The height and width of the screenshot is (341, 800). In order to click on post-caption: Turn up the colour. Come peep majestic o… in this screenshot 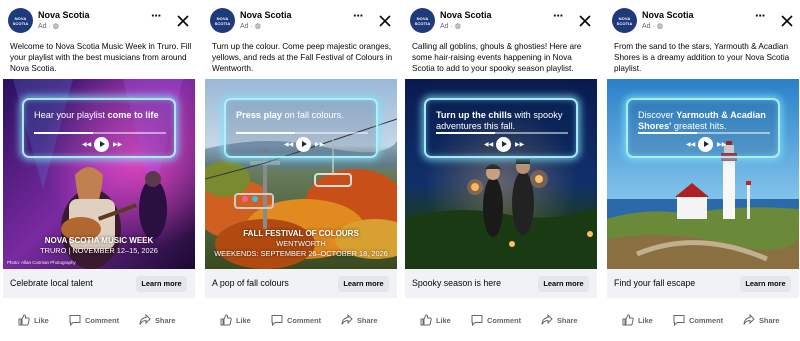, I will do `click(302, 58)`.